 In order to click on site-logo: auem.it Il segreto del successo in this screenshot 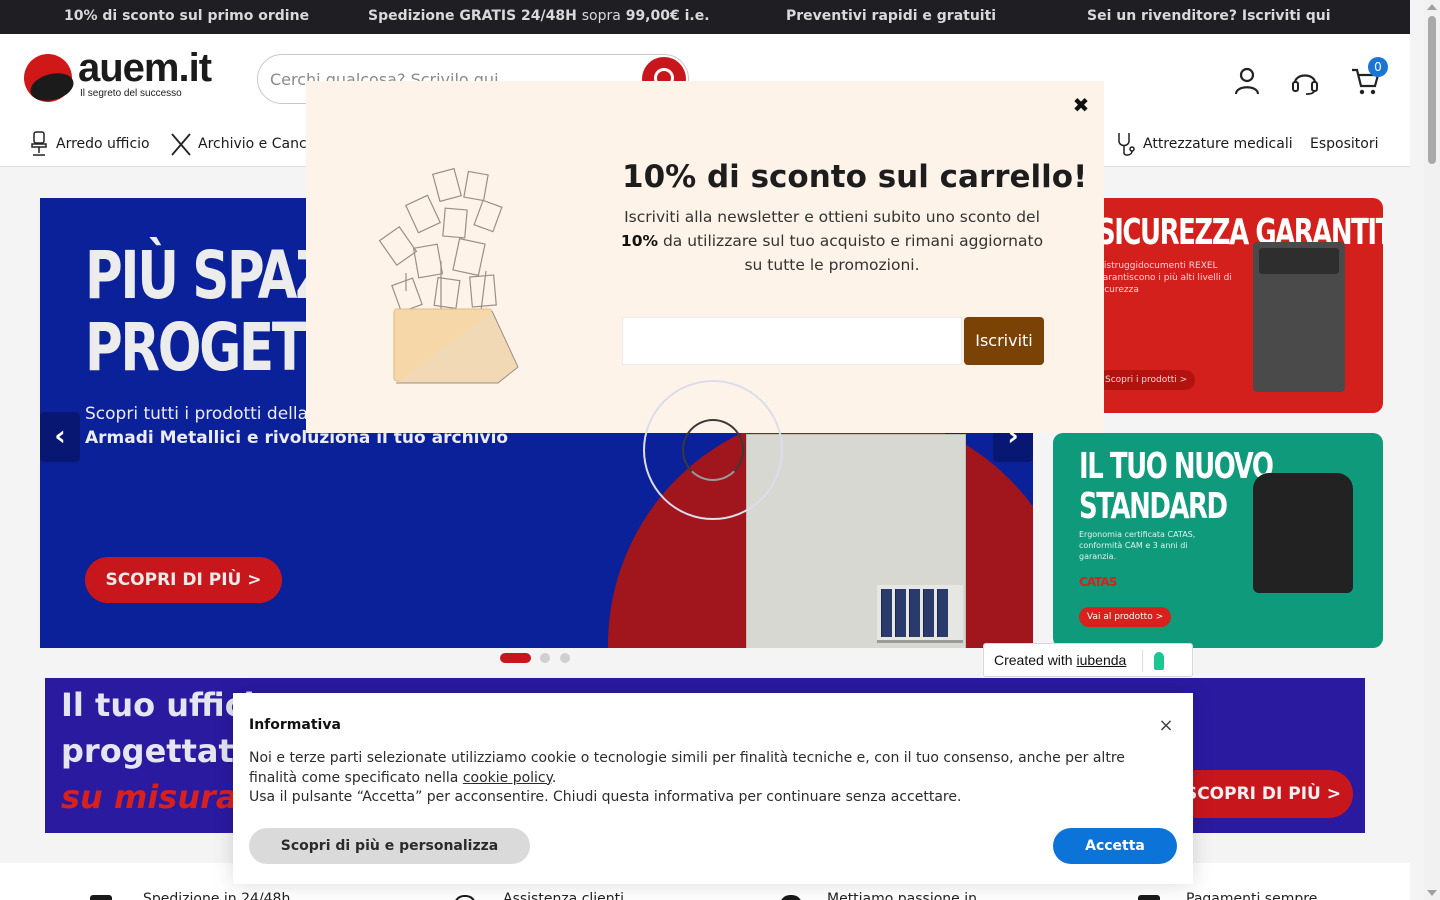, I will do `click(129, 75)`.